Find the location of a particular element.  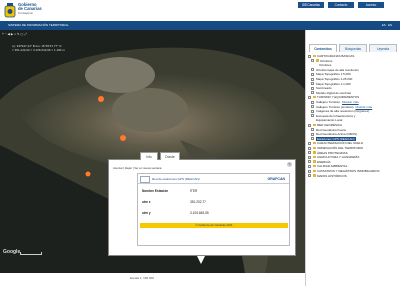

tab-leyenda: Leyenda is located at coordinates (383, 48).